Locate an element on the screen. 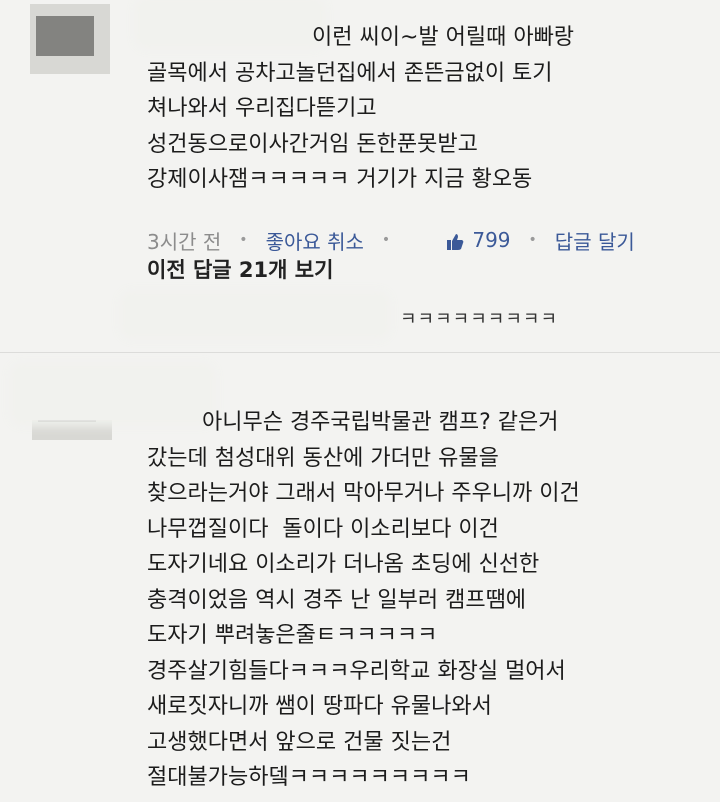 The width and height of the screenshot is (720, 802). comment-line: 나무껍질이다 돌이다 이소리보다 이건 is located at coordinates (323, 529).